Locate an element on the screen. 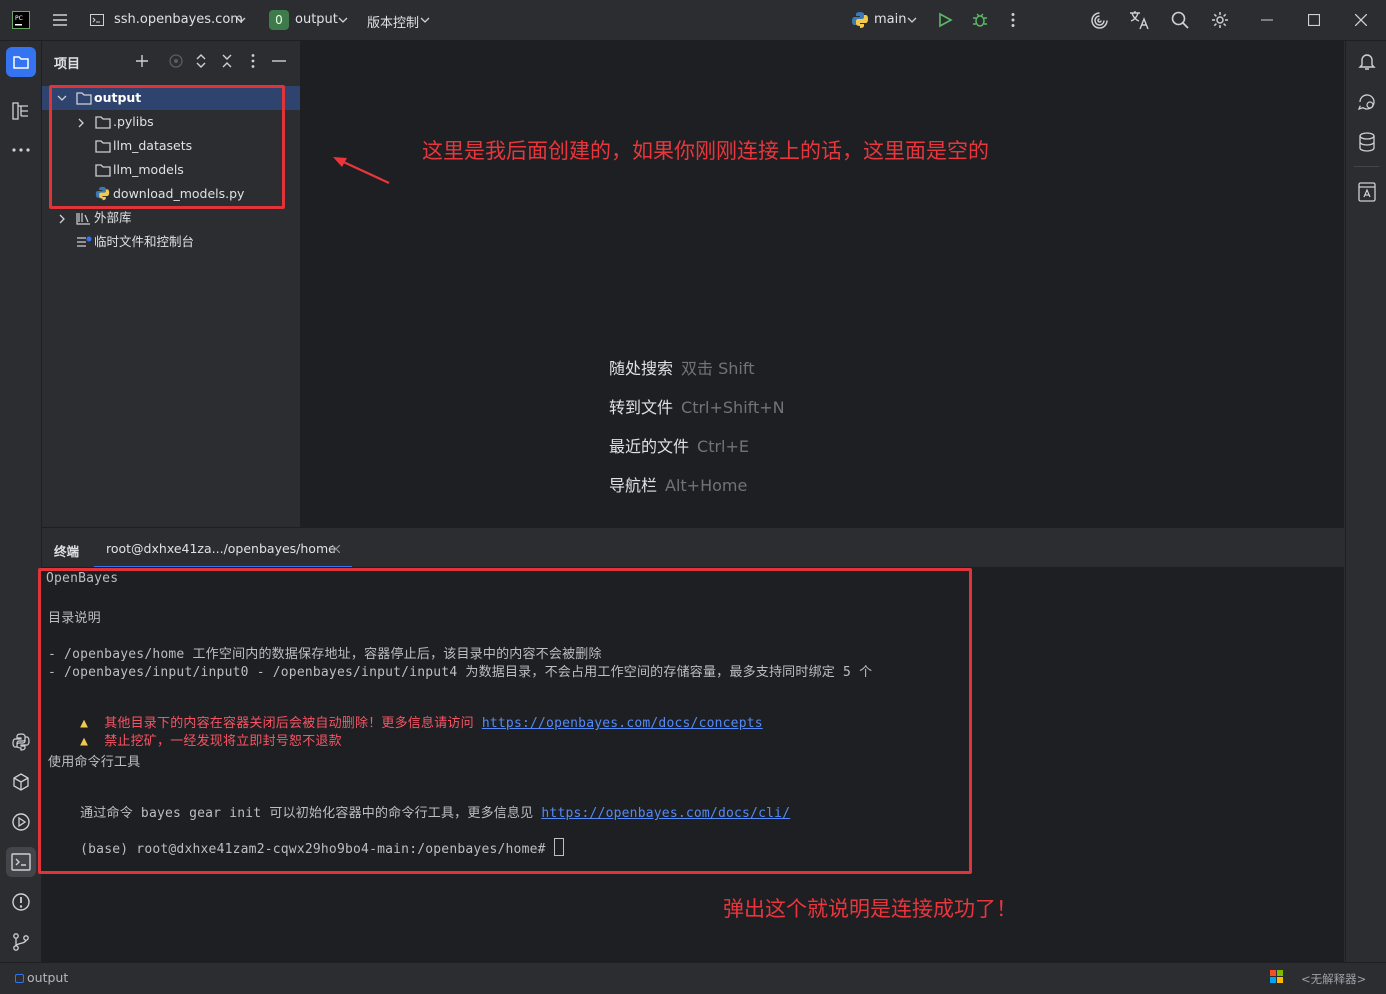 This screenshot has height=994, width=1386. project-tool-button is located at coordinates (21, 62).